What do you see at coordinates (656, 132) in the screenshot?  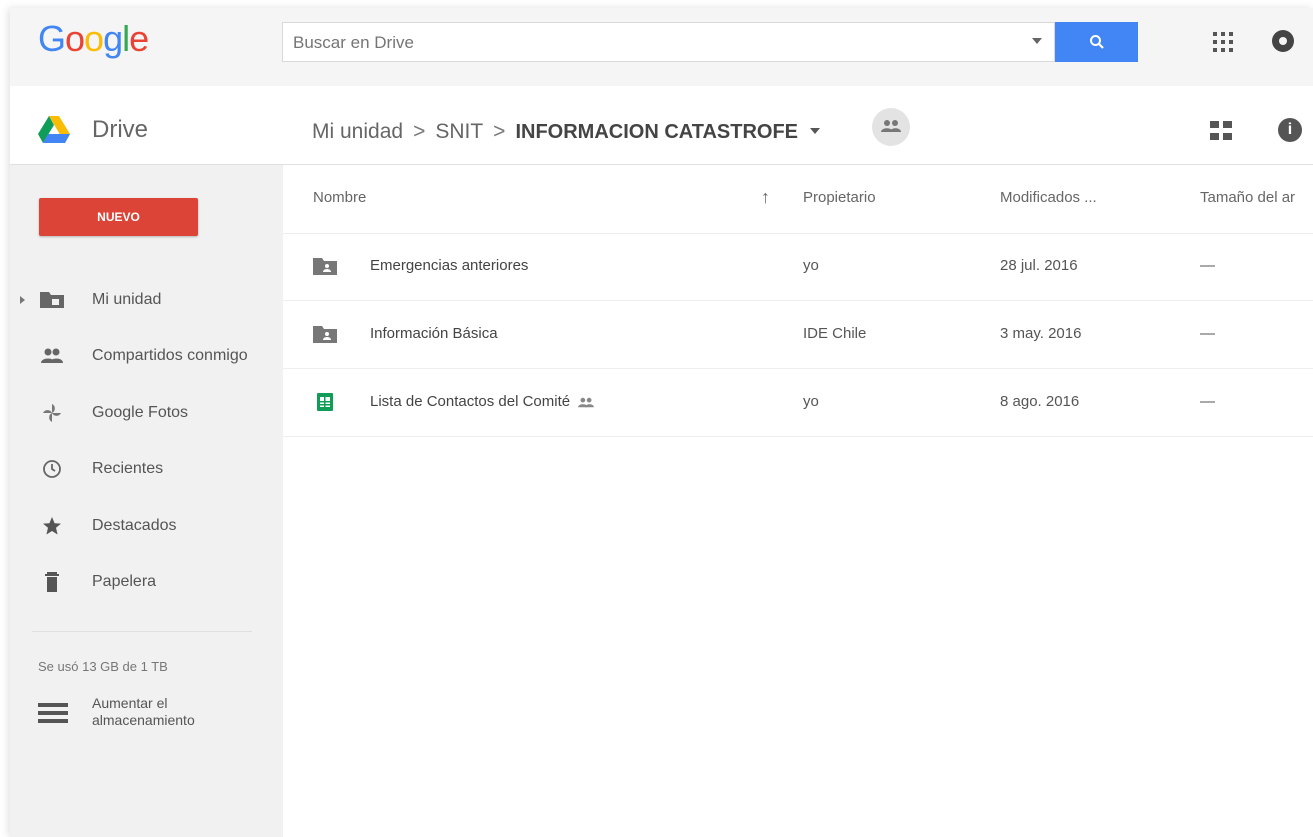 I see `breadcrumb-current: INFORMACION CATASTROFE` at bounding box center [656, 132].